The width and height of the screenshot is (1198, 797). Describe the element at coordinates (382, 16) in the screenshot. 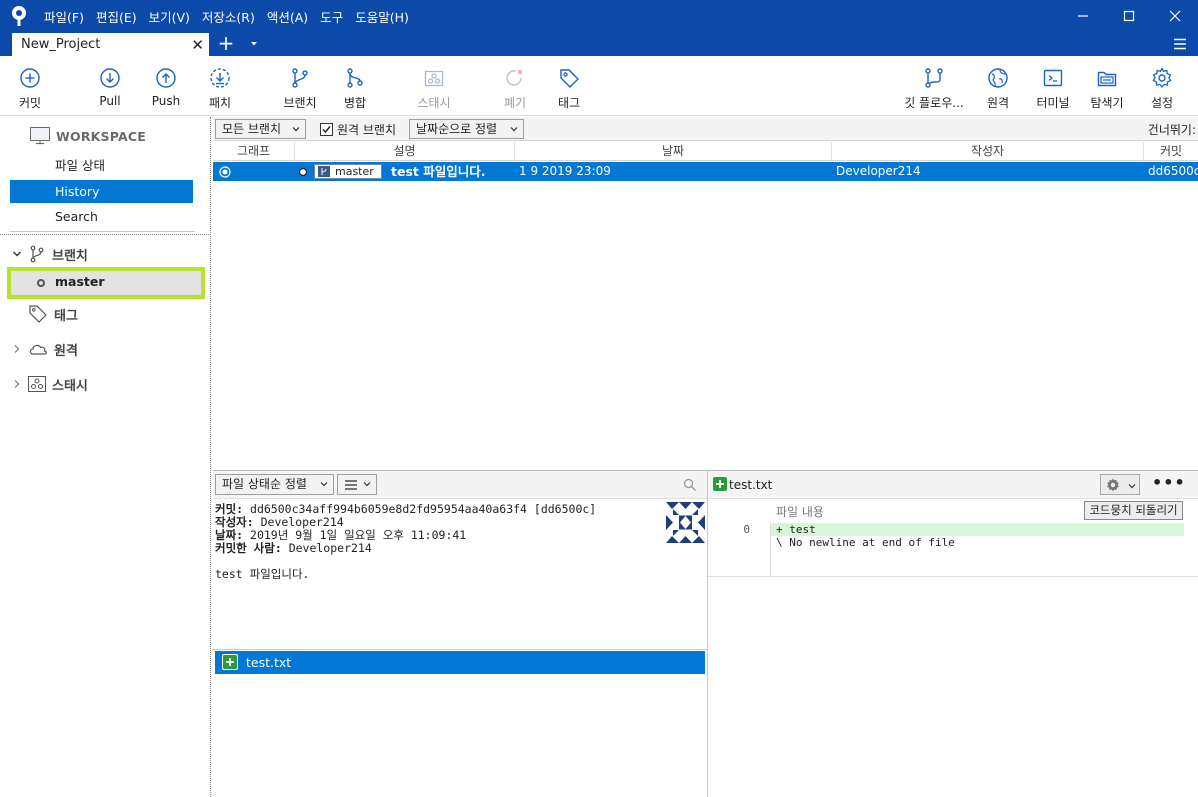

I see `menu-help: 도움말(H)` at that location.